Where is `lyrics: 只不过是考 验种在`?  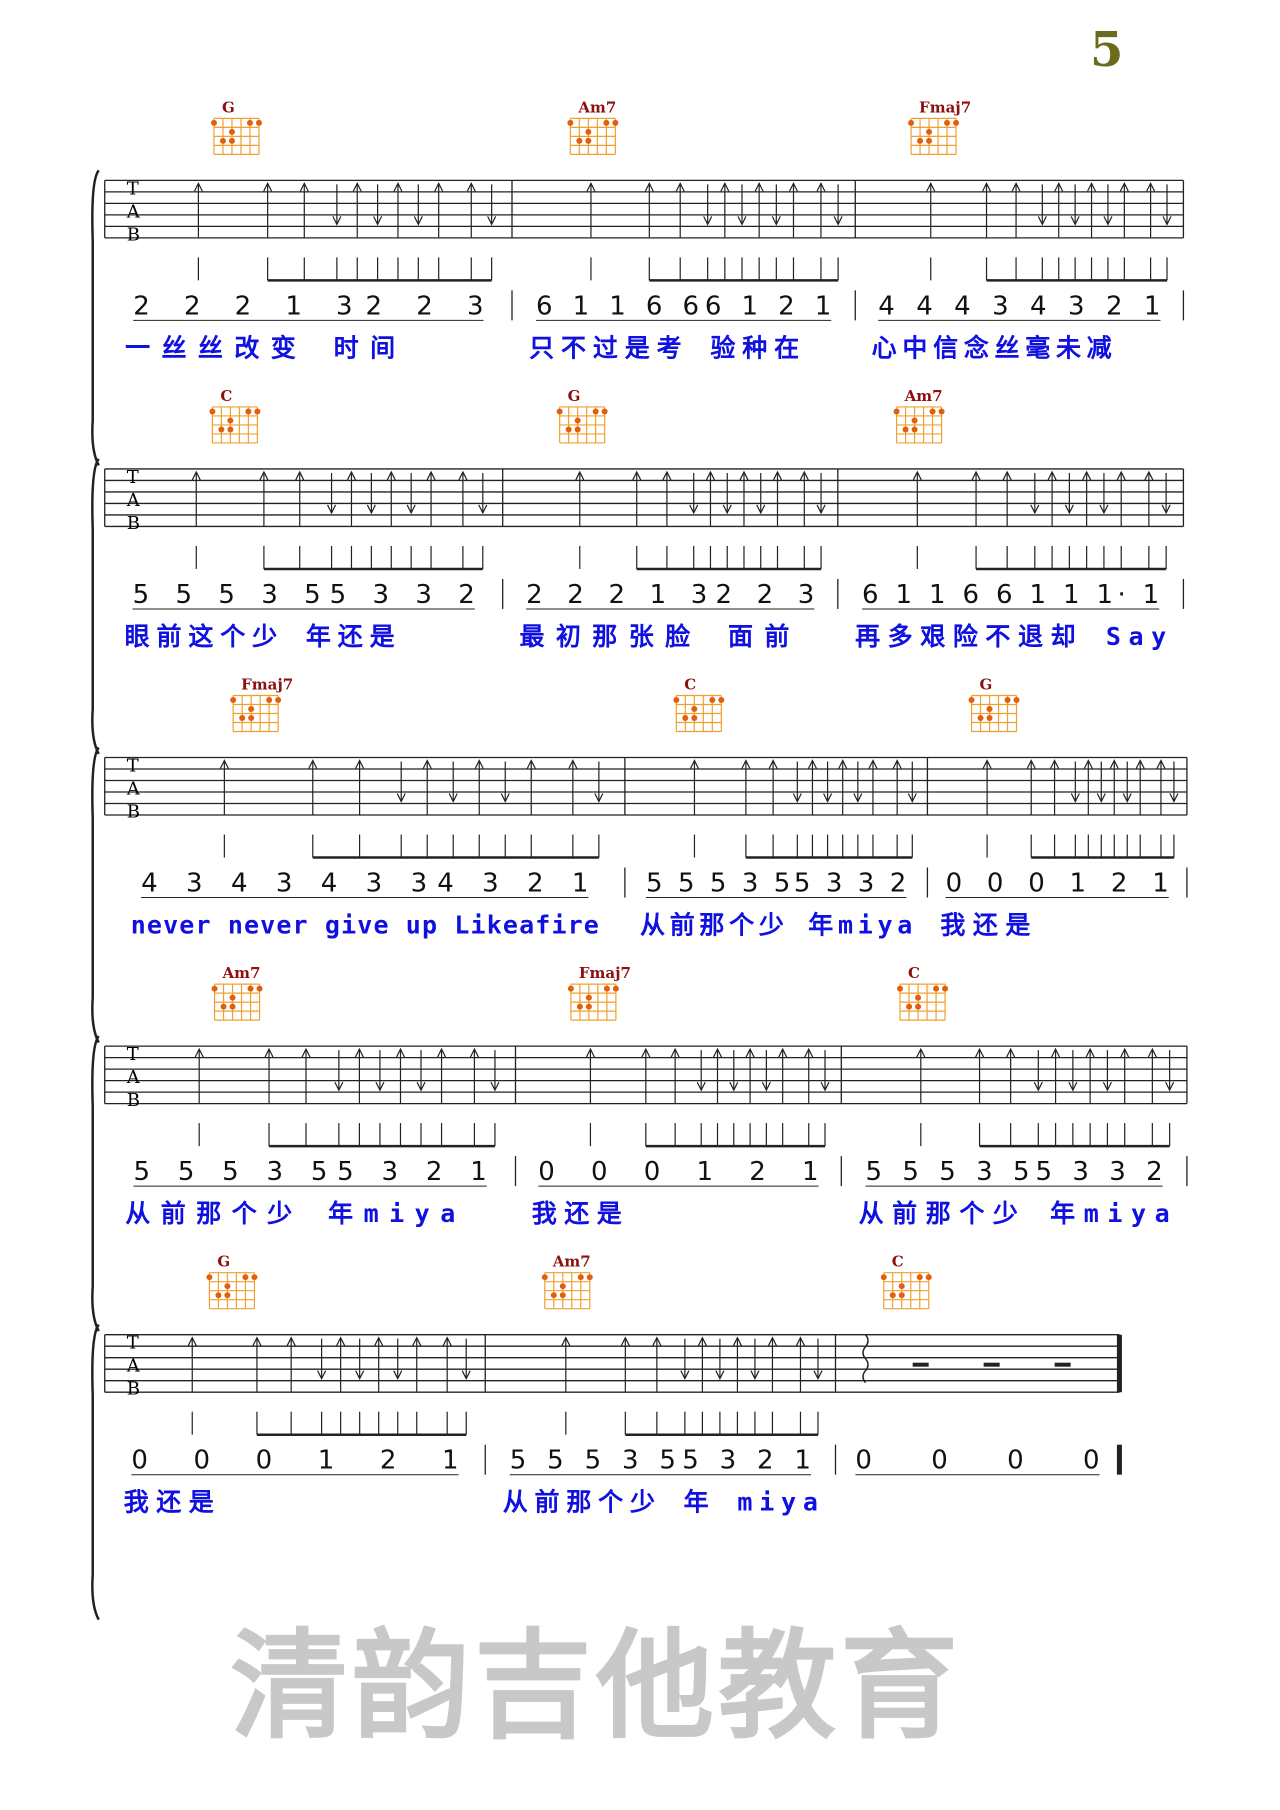
lyrics: 只不过是考 验种在 is located at coordinates (664, 347).